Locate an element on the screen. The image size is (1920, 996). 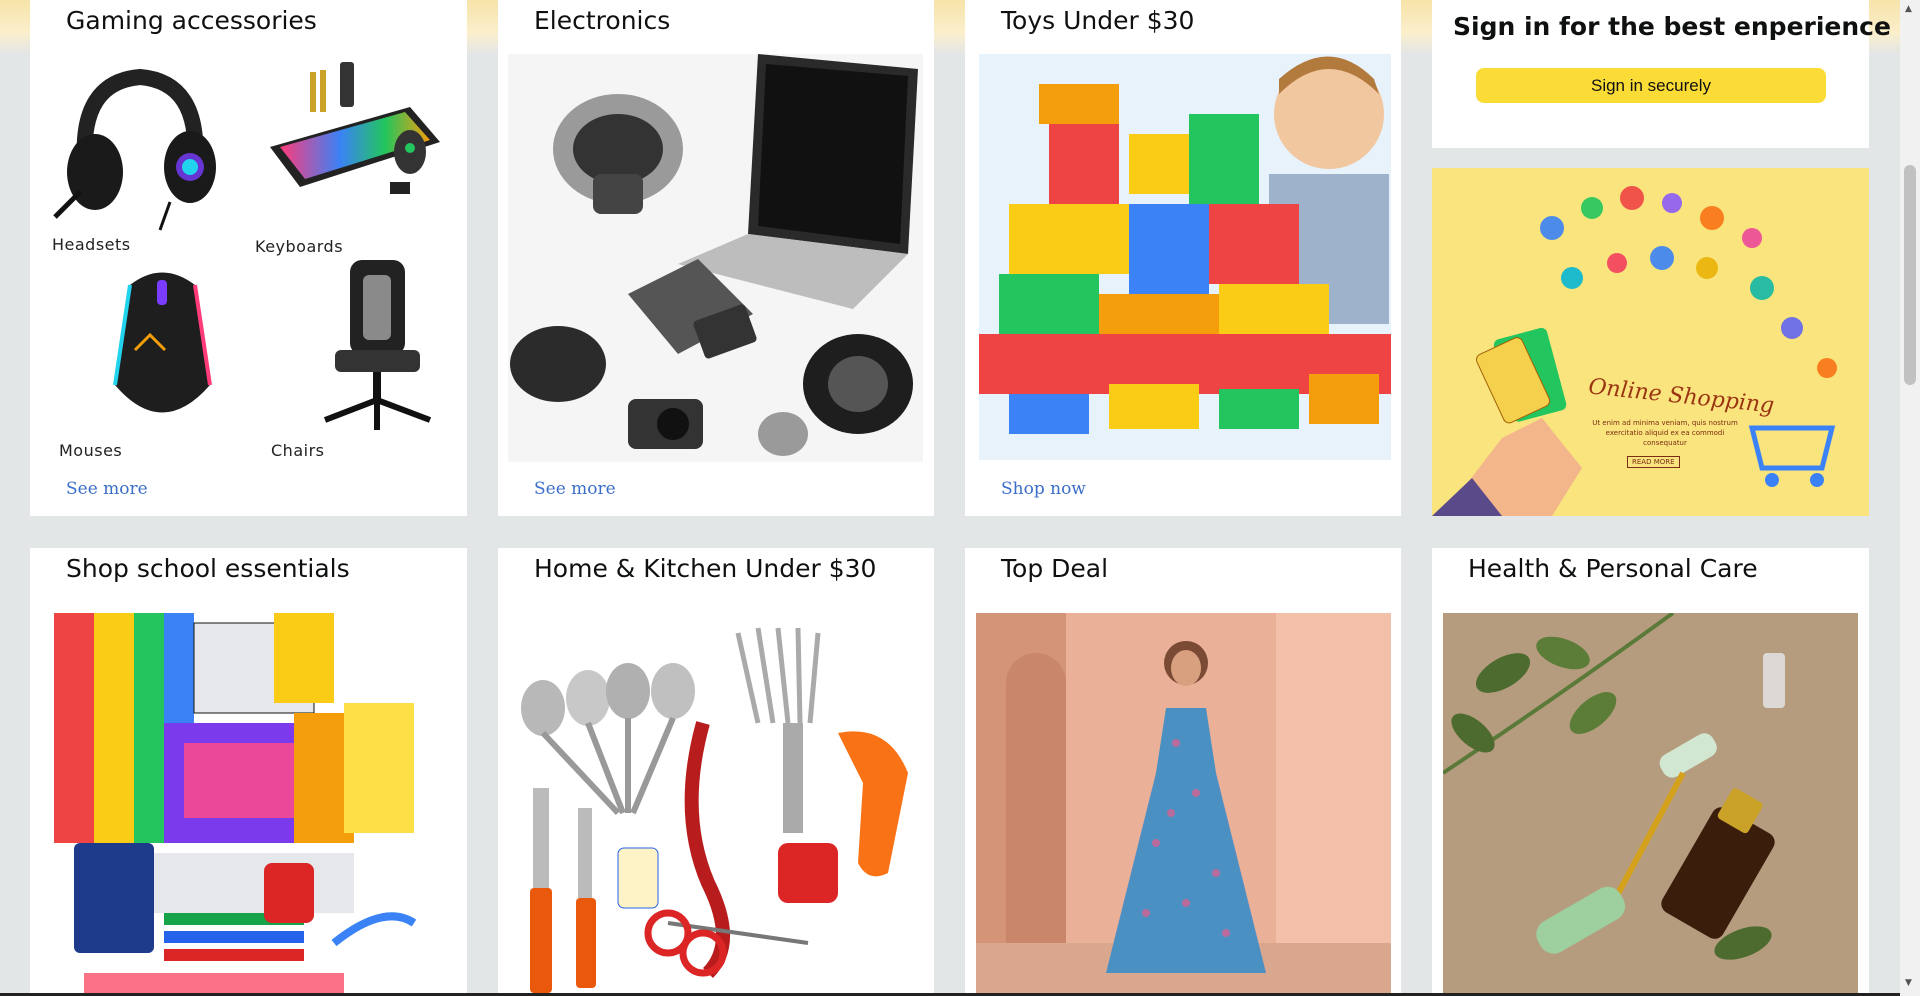
banner-read-more: READ MORE is located at coordinates (1653, 462).